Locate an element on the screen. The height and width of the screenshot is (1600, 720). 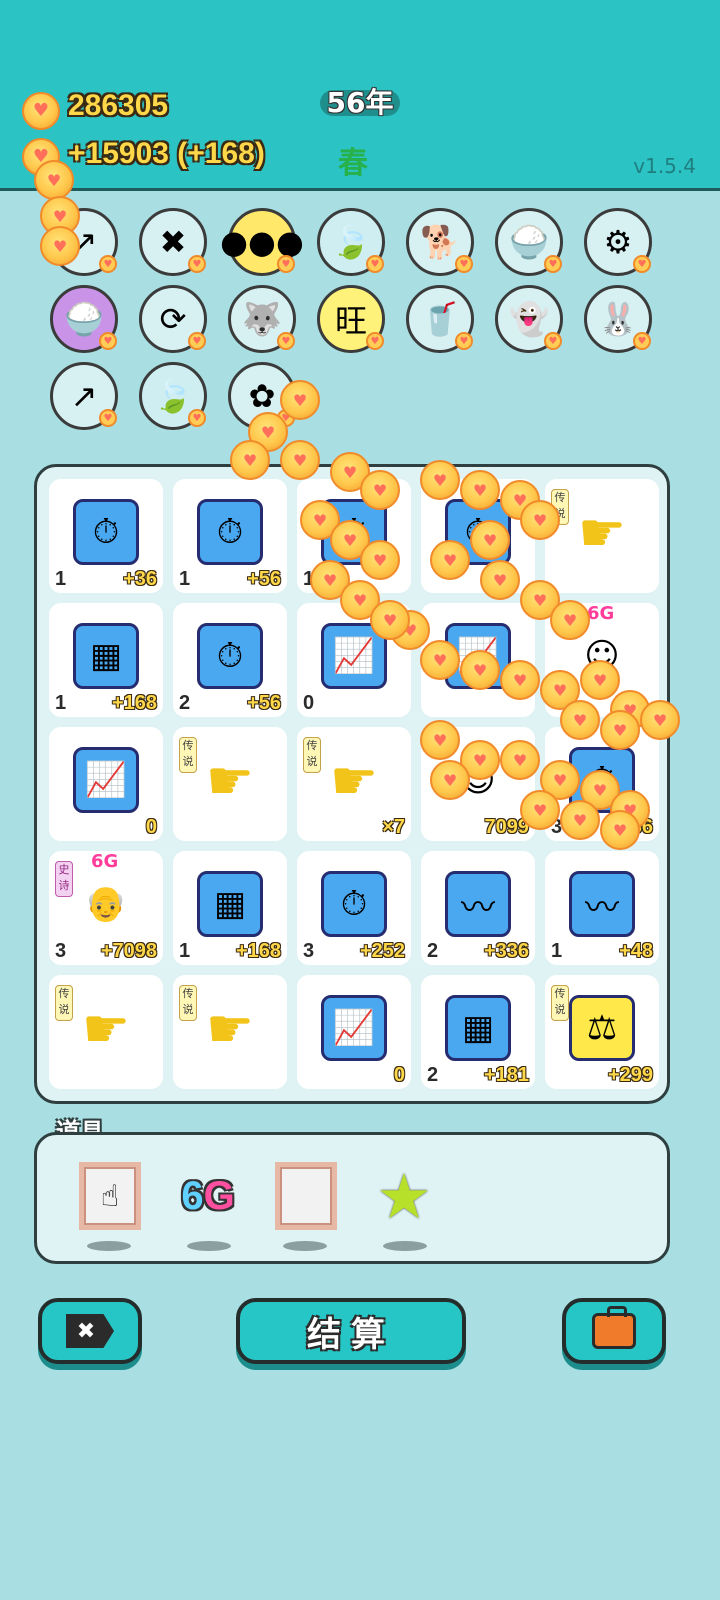
sixg-icon: 6G is located at coordinates (208, 1196).